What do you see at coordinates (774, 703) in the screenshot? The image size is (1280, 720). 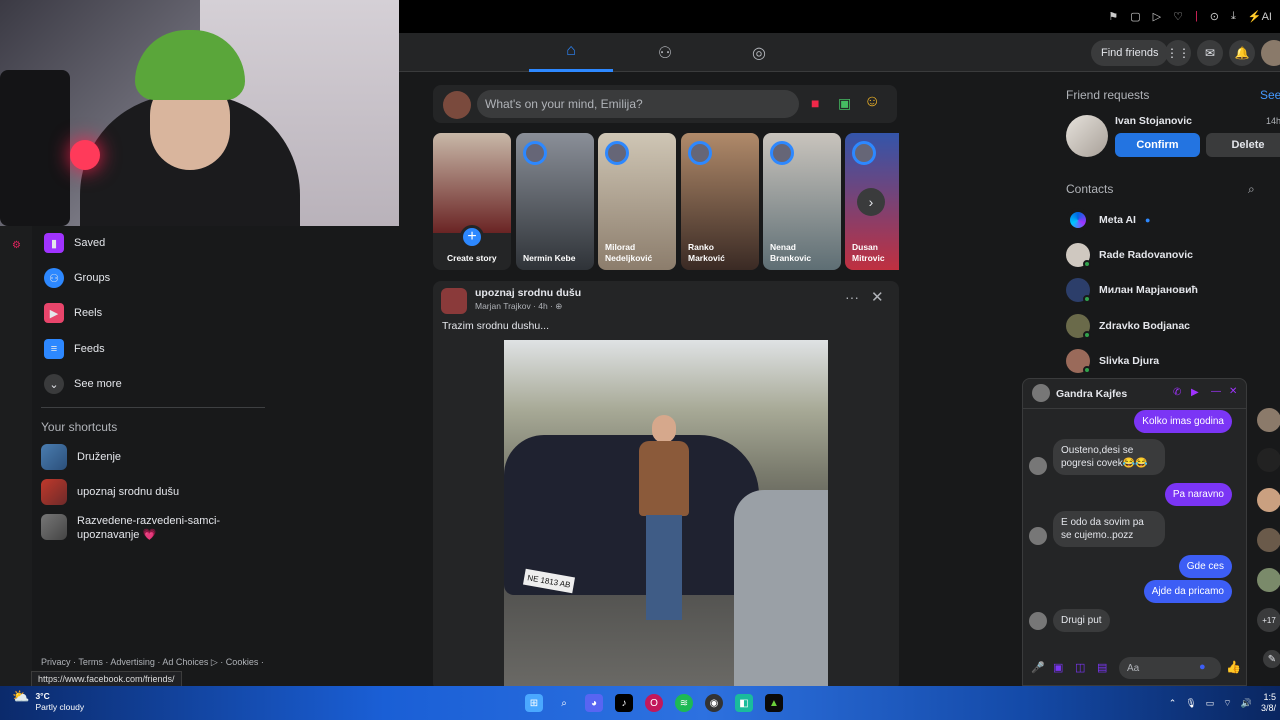 I see `streamlabs-icon: ▲` at bounding box center [774, 703].